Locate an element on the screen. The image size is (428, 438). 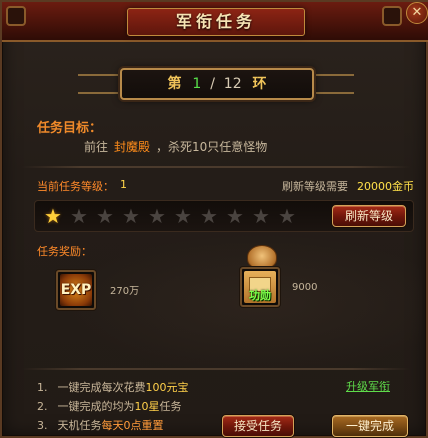
refresh-level-button: 刷新等级 is located at coordinates (369, 216).